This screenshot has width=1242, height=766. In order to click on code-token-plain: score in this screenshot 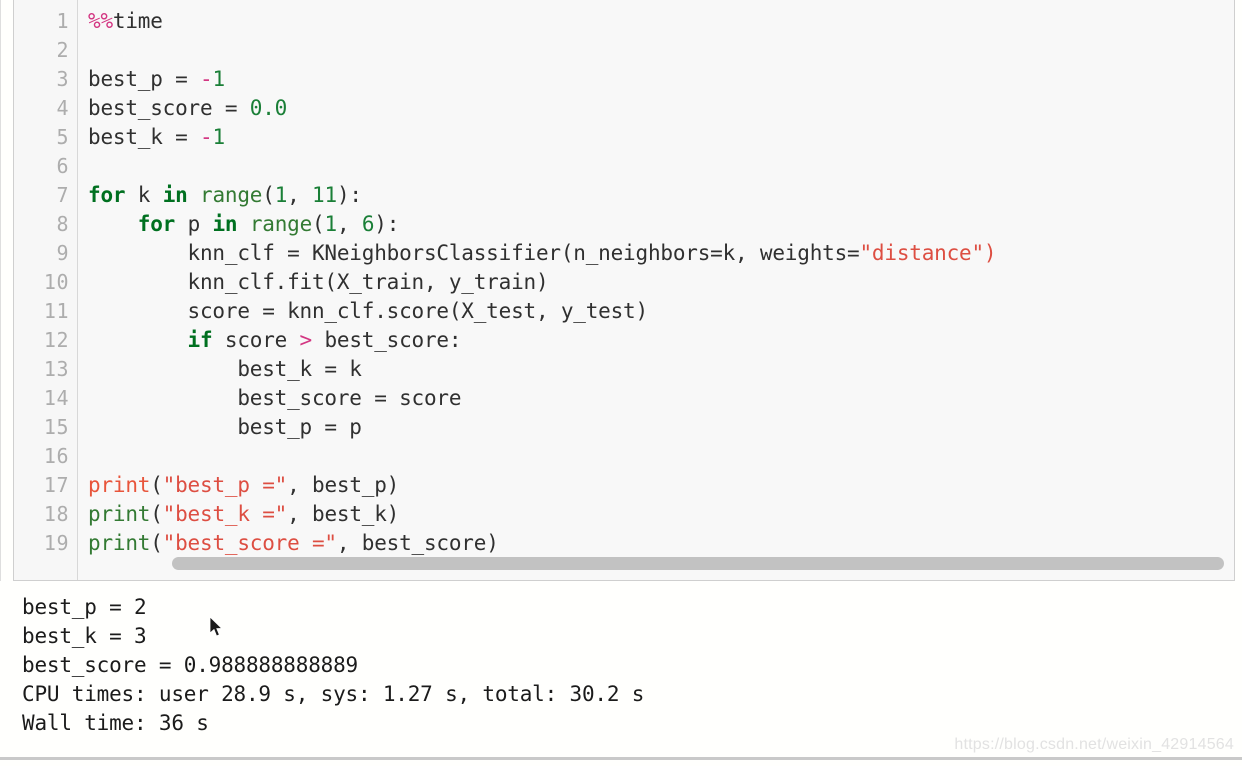, I will do `click(256, 340)`.